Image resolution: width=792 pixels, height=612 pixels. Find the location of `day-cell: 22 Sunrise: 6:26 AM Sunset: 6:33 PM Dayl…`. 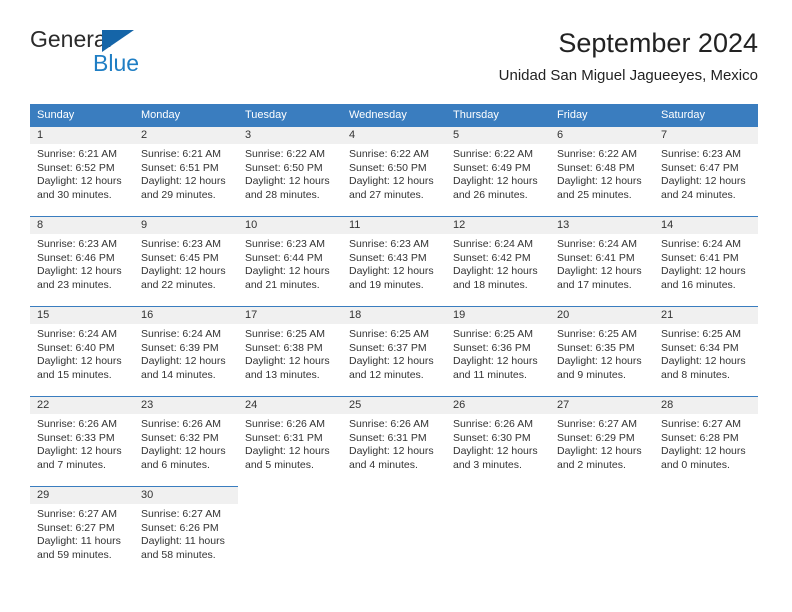

day-cell: 22 Sunrise: 6:26 AM Sunset: 6:33 PM Dayl… is located at coordinates (82, 441).